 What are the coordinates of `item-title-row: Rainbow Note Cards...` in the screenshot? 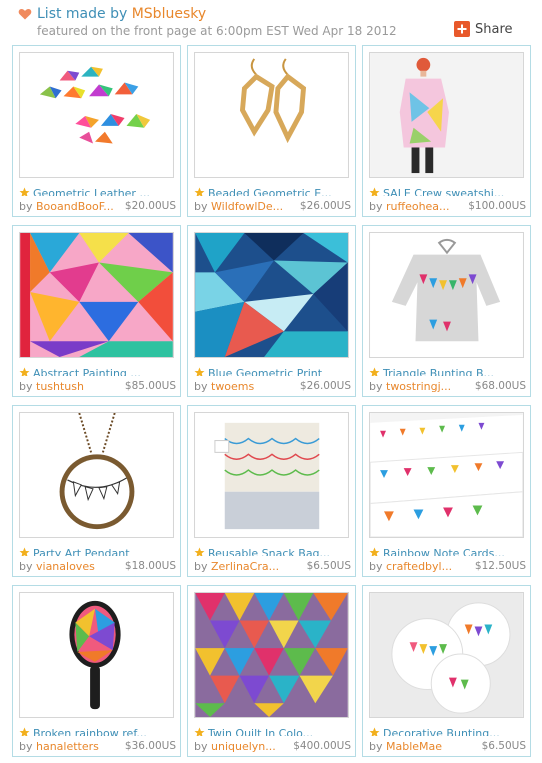 It's located at (448, 549).